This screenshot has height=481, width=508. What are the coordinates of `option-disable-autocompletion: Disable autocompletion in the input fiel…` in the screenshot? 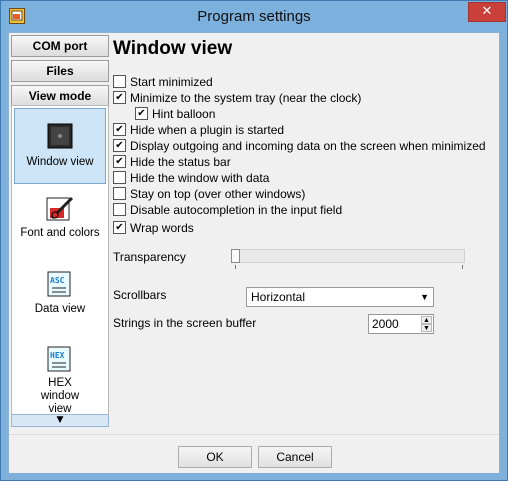 It's located at (227, 210).